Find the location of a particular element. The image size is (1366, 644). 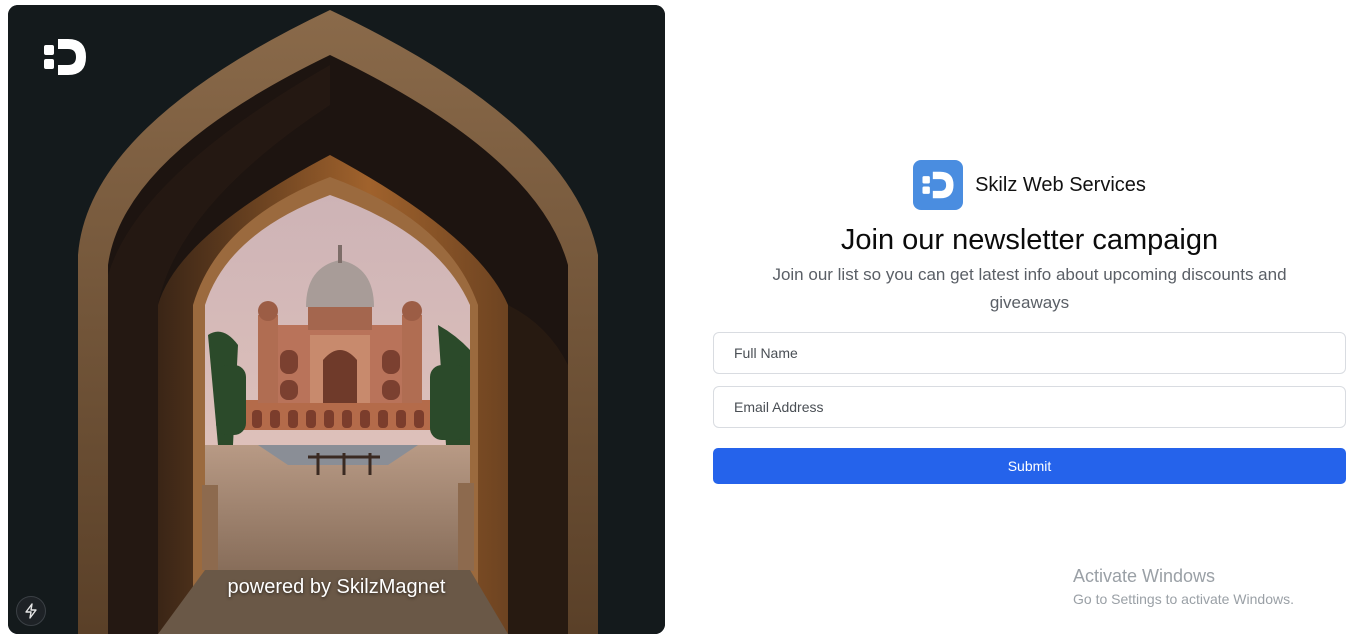

brand-header: Skilz Web Services is located at coordinates (1029, 185).